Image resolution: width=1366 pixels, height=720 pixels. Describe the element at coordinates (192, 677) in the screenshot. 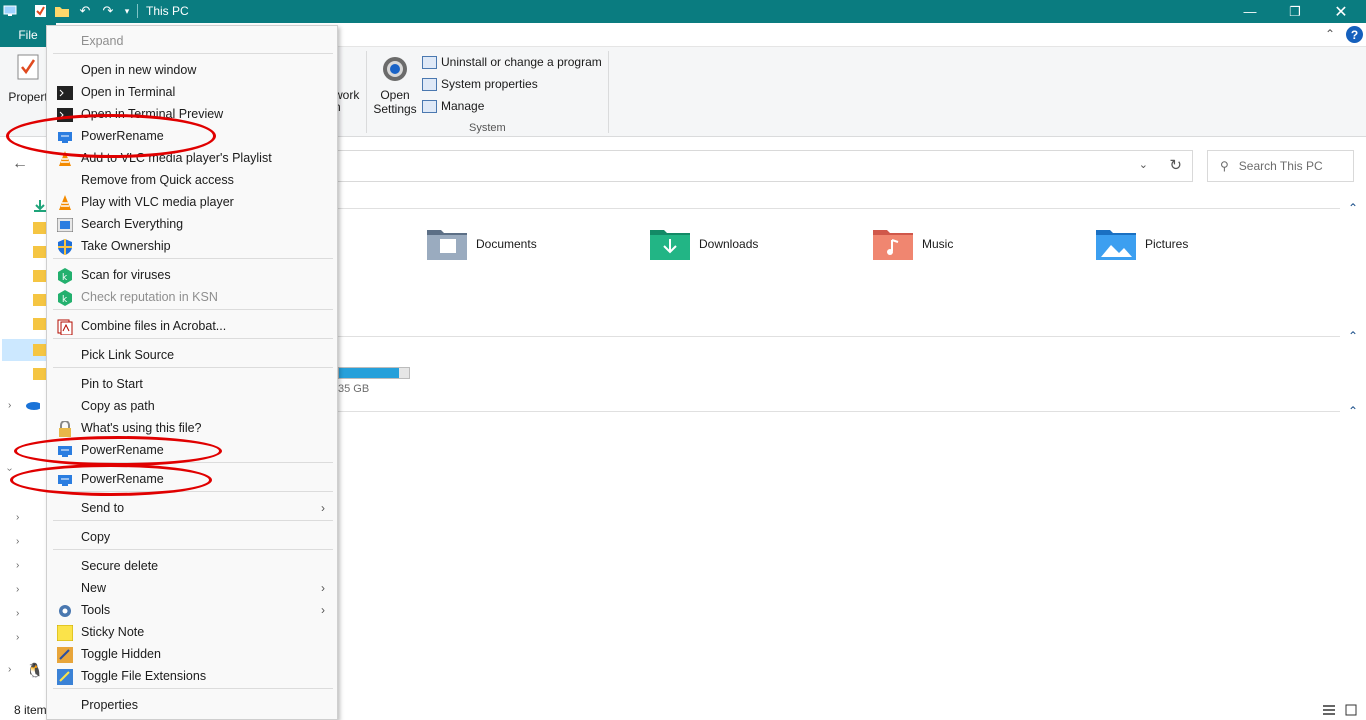

I see `menu-item-toggle-file-extensions: Toggle File Extensions` at that location.